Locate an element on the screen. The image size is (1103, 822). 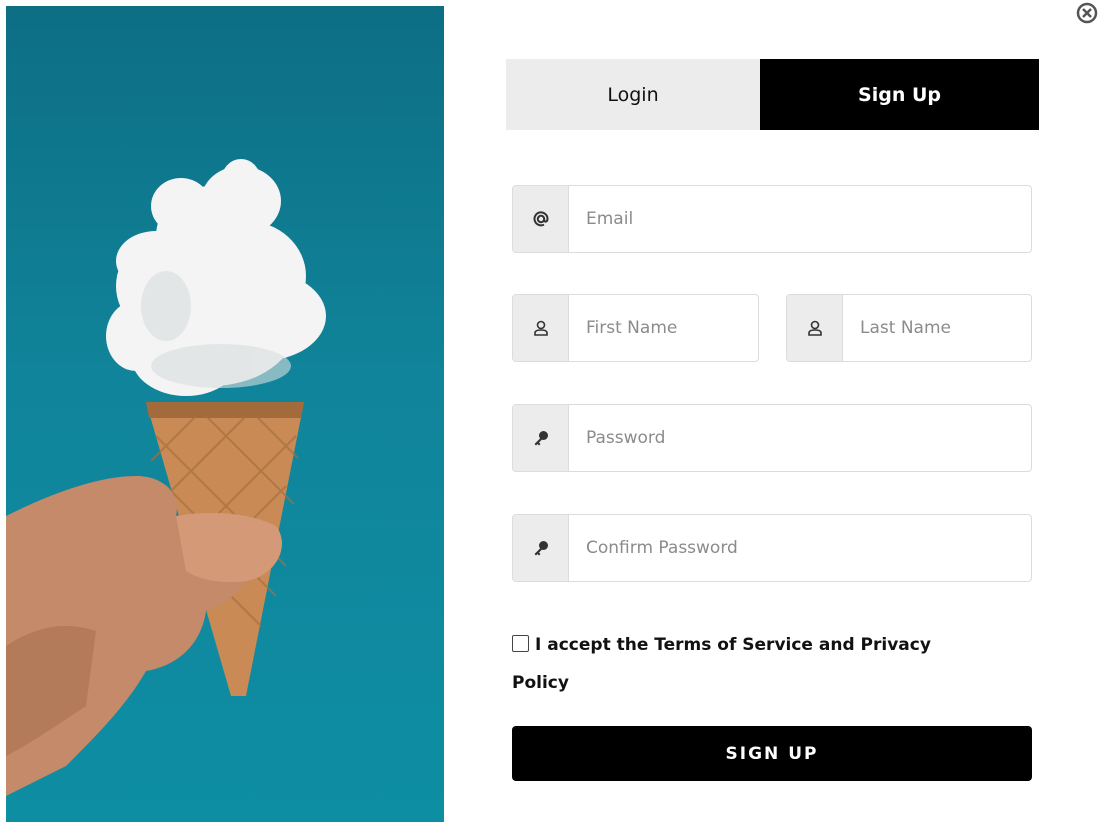
tab-signup: Sign Up is located at coordinates (899, 94).